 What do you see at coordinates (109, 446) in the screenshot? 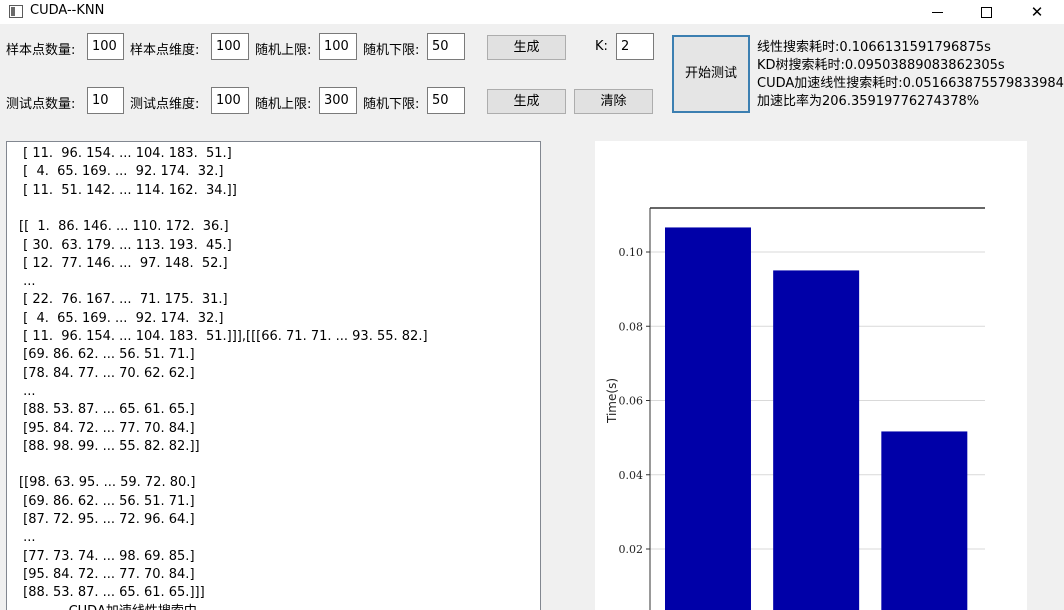
I see `output-line: [88. 98. 99. ... 55. 82. 82.]]` at bounding box center [109, 446].